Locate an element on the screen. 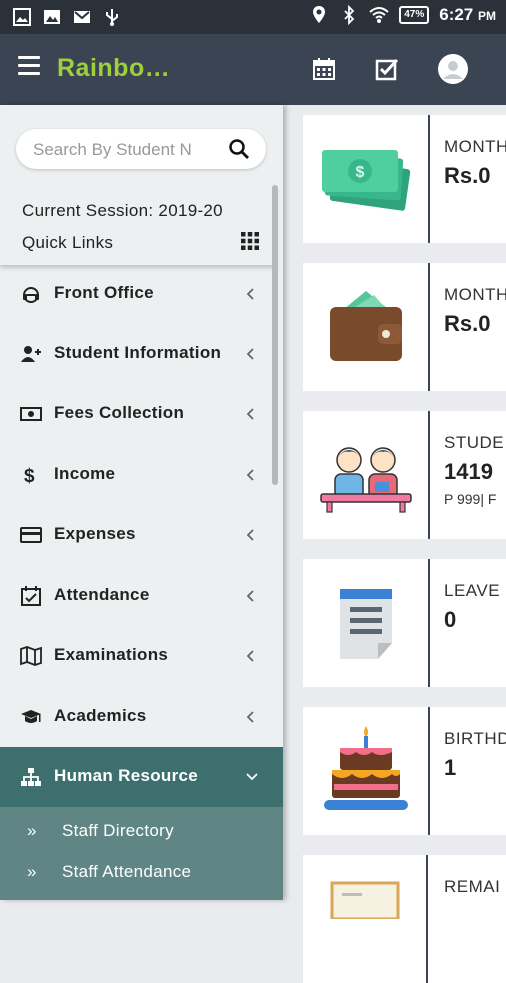 This screenshot has height=983, width=506. card-value: 0 is located at coordinates (450, 619).